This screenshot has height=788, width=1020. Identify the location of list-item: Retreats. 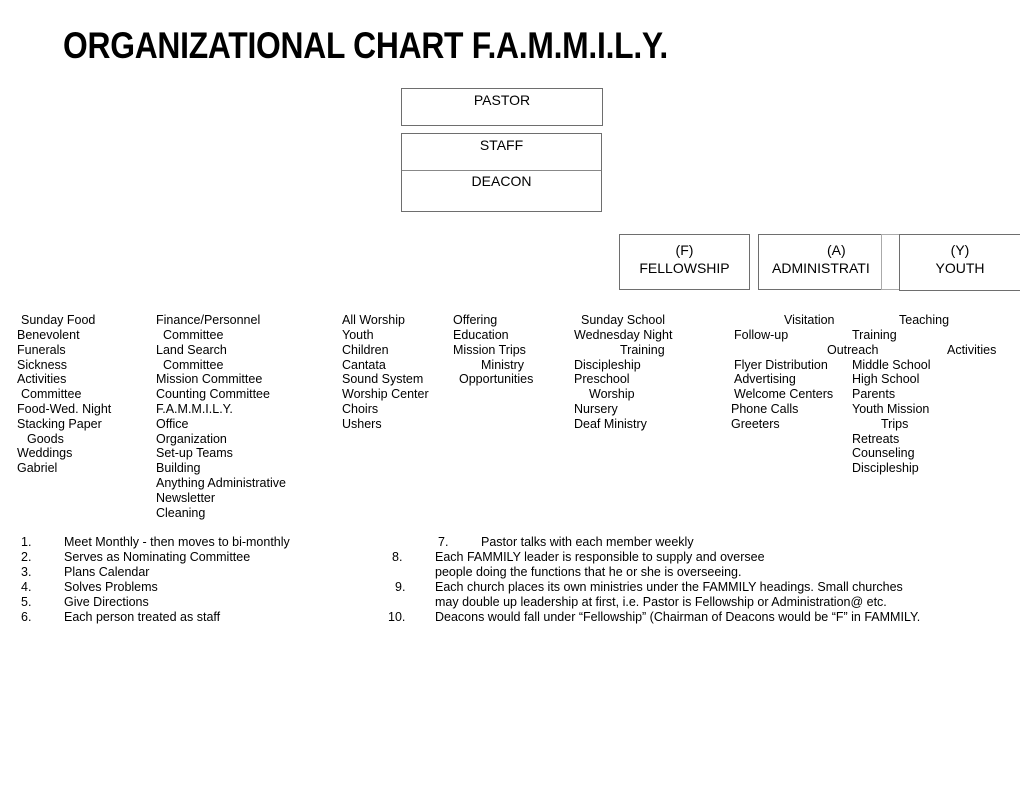
(876, 439).